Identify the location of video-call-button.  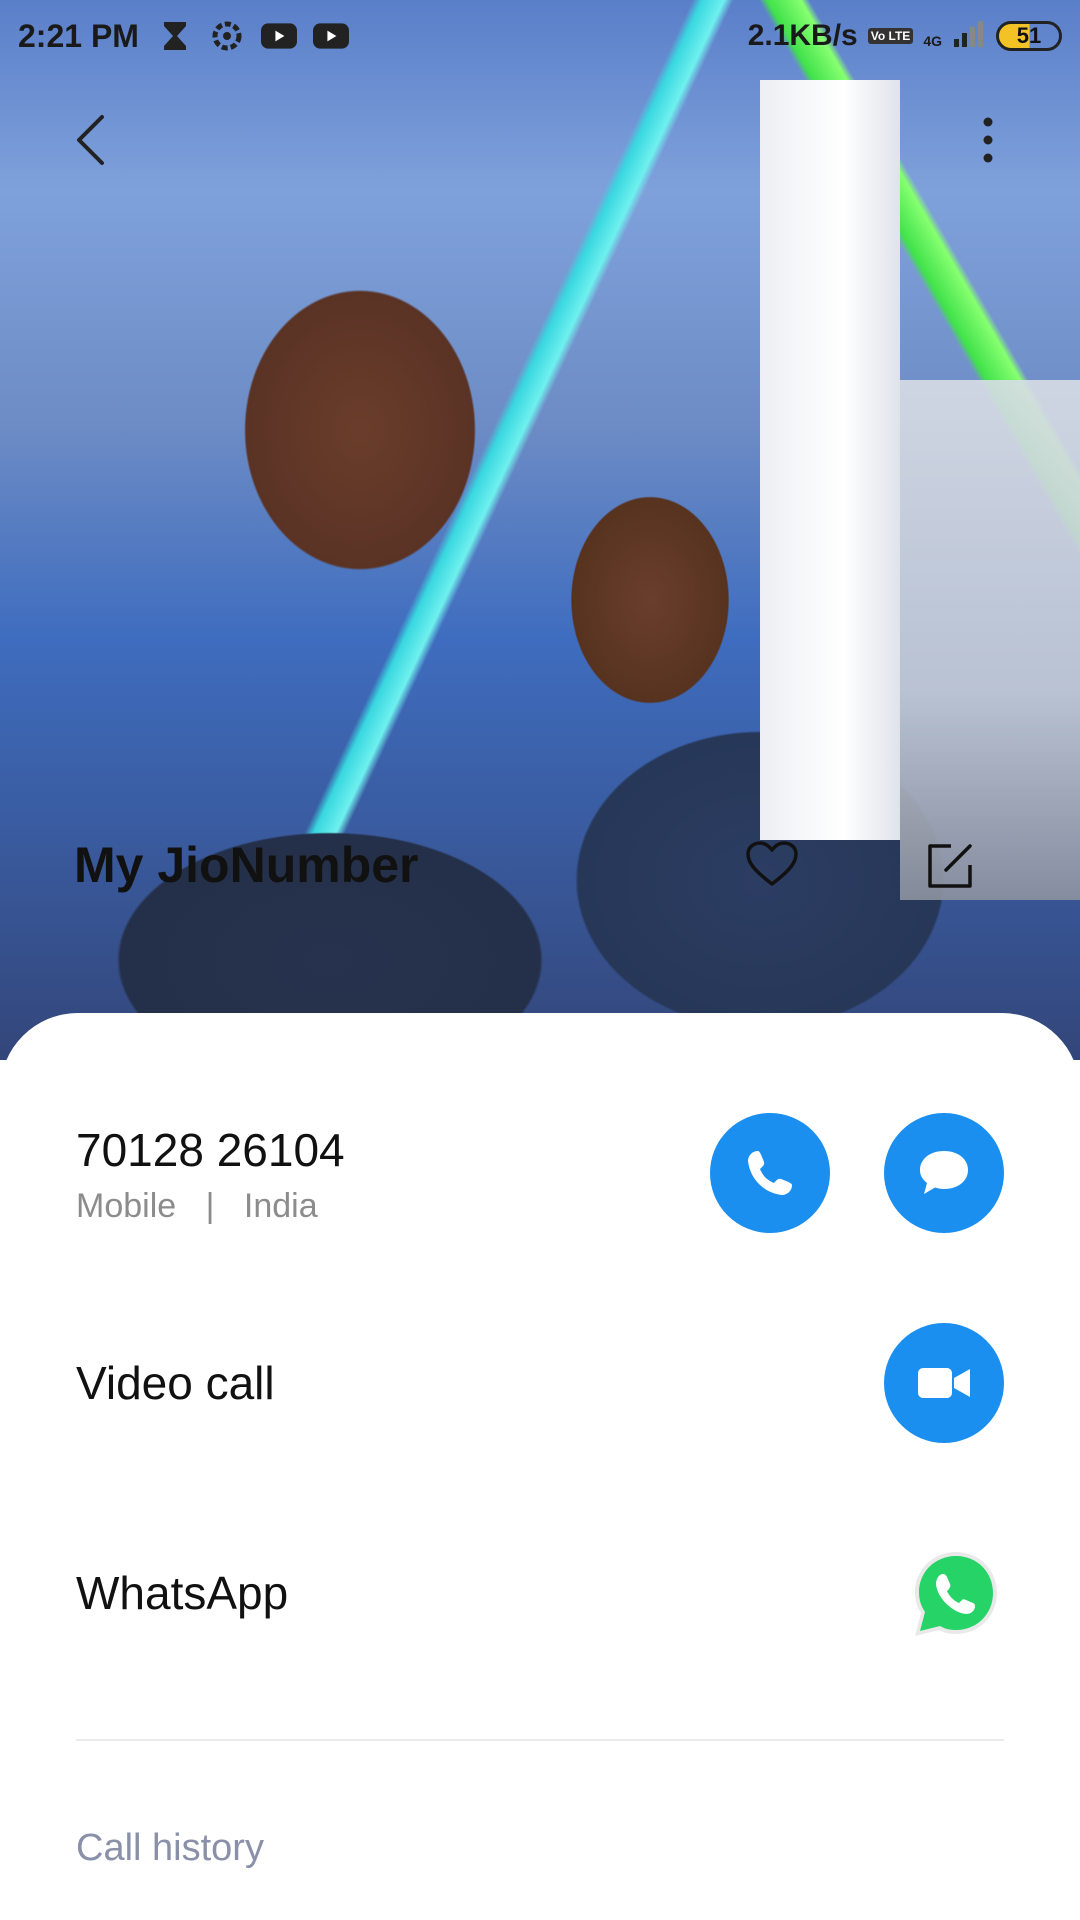
(944, 1383).